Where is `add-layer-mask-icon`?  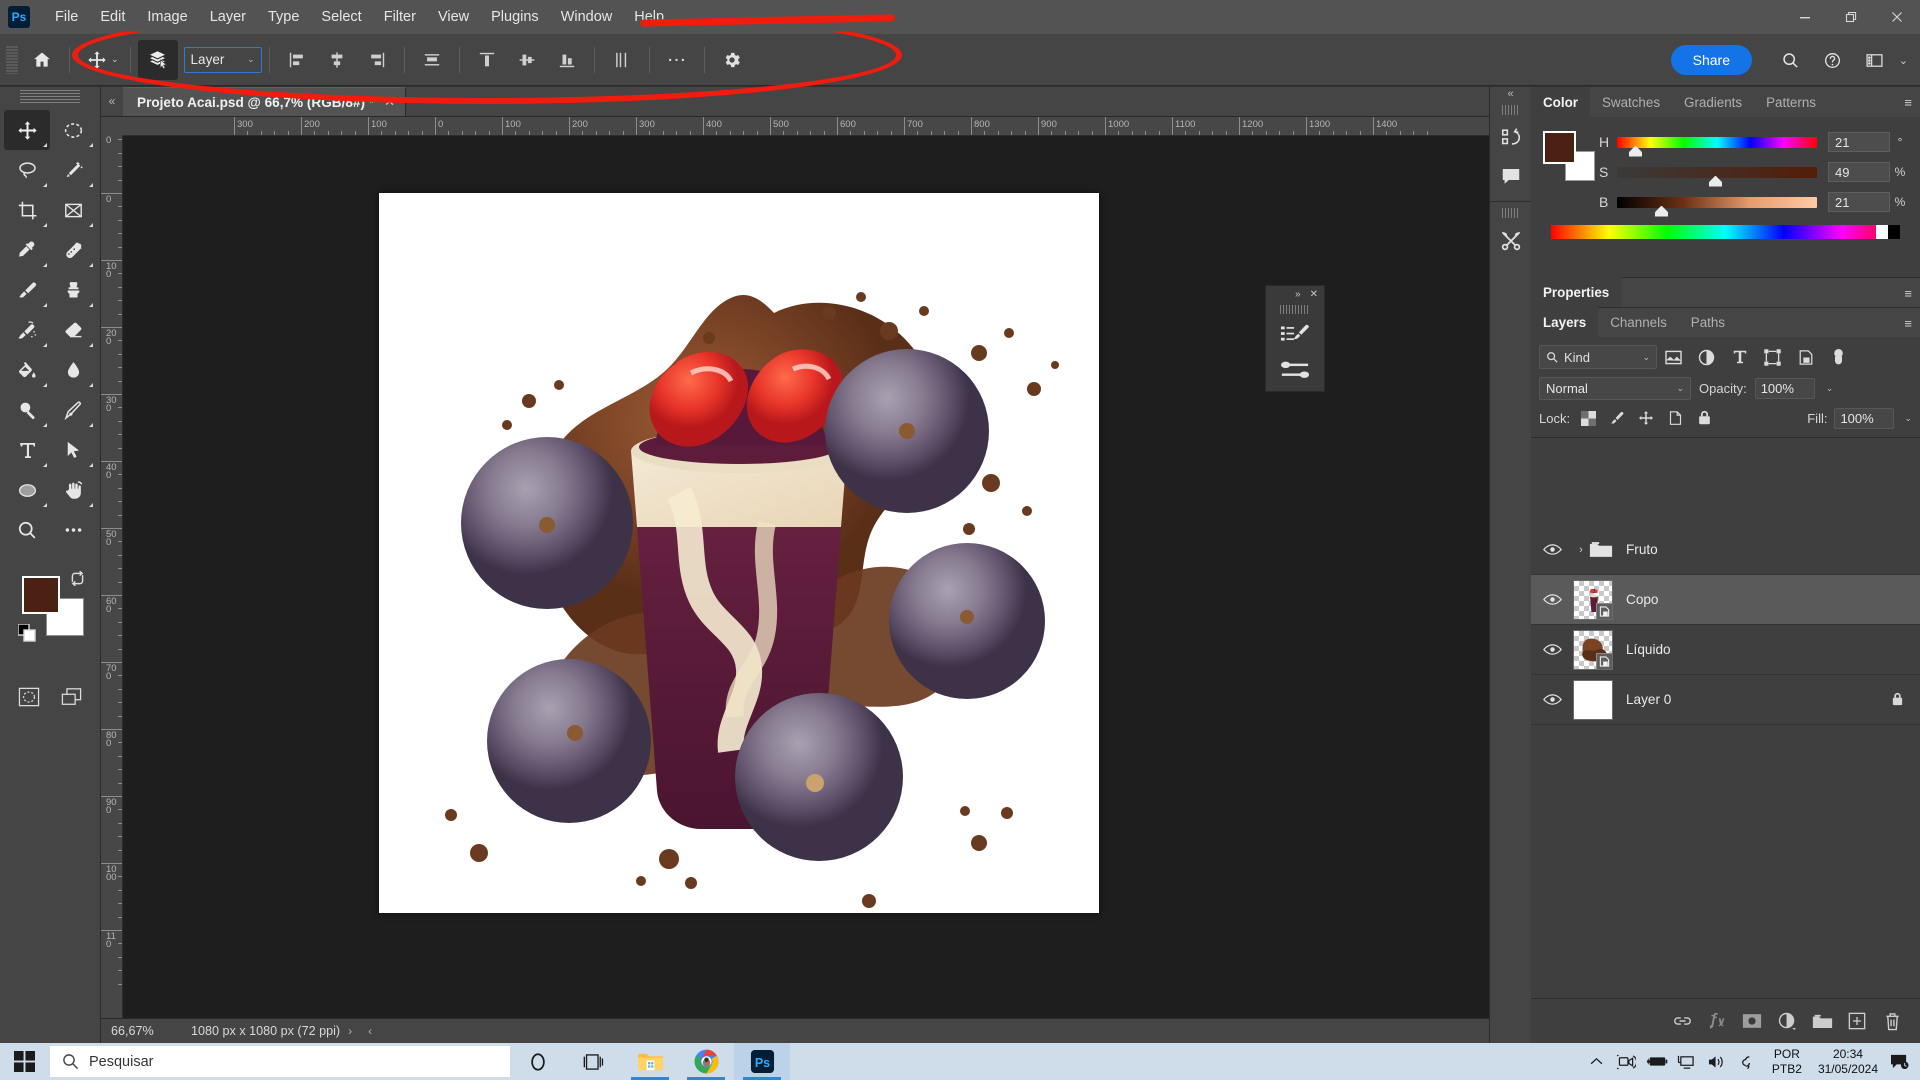
add-layer-mask-icon is located at coordinates (1752, 1021).